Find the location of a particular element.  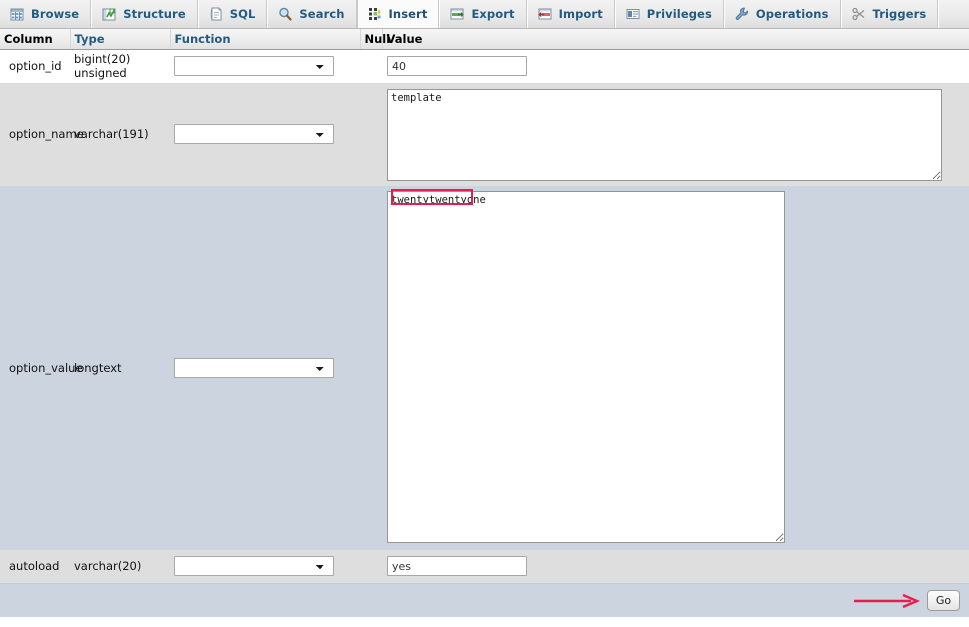

tab-insert: Insert is located at coordinates (398, 14).